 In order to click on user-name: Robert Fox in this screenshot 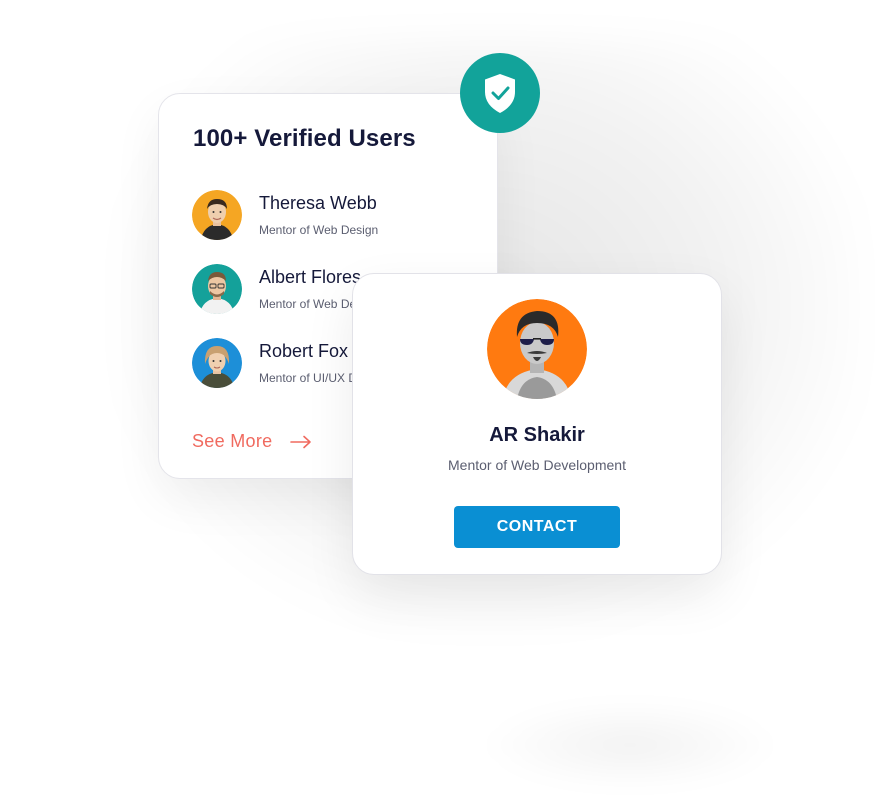, I will do `click(304, 351)`.